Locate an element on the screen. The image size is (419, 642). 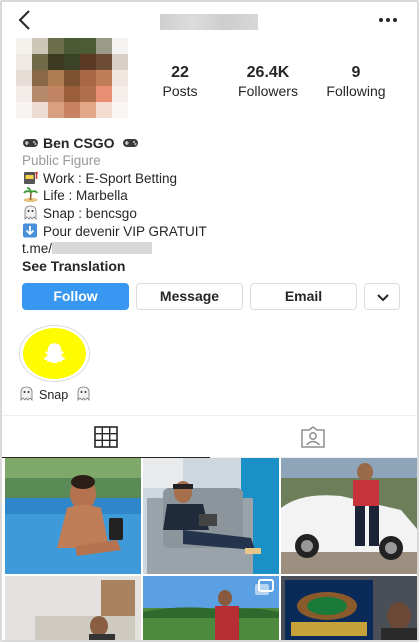
following-stat: 9 Following is located at coordinates (356, 82).